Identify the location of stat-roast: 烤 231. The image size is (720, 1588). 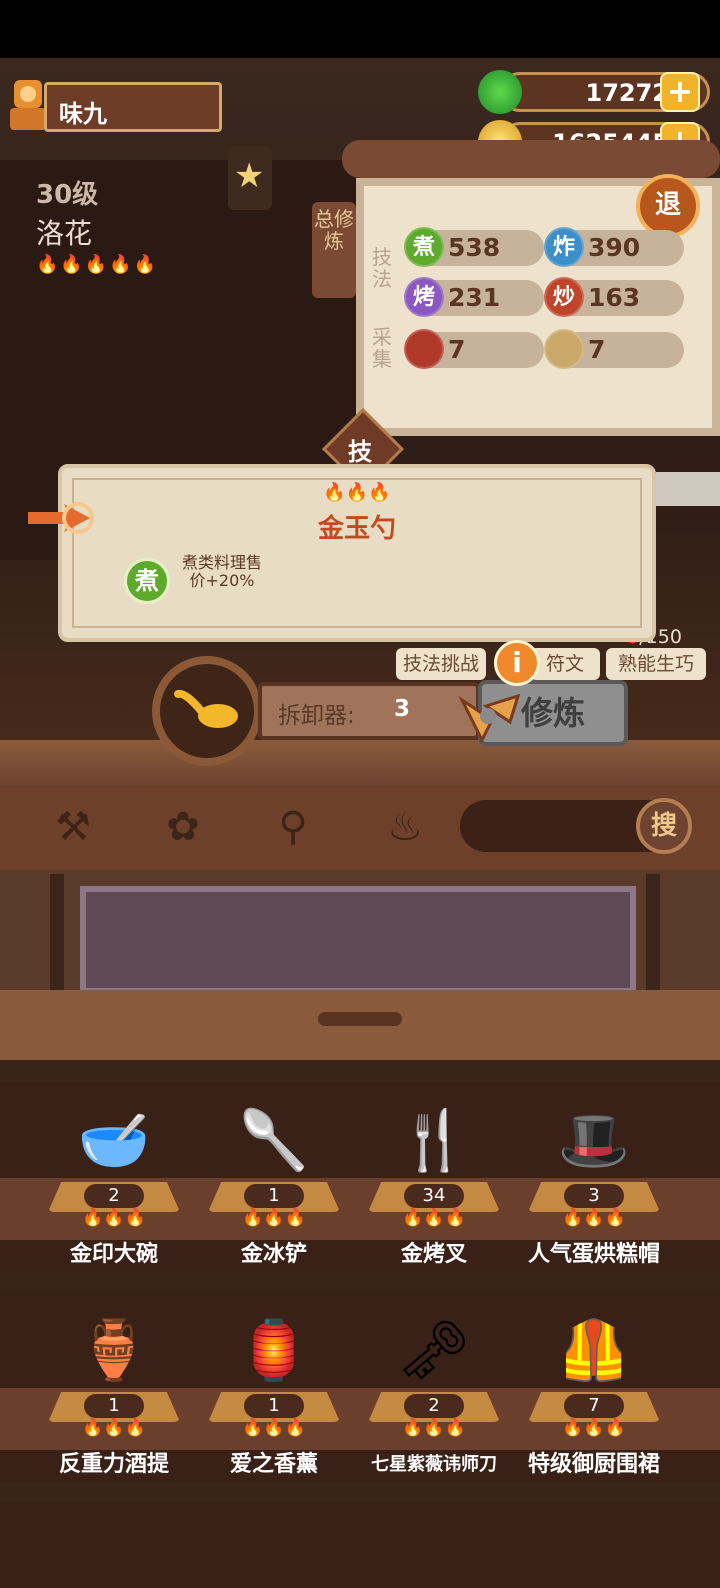
(474, 297).